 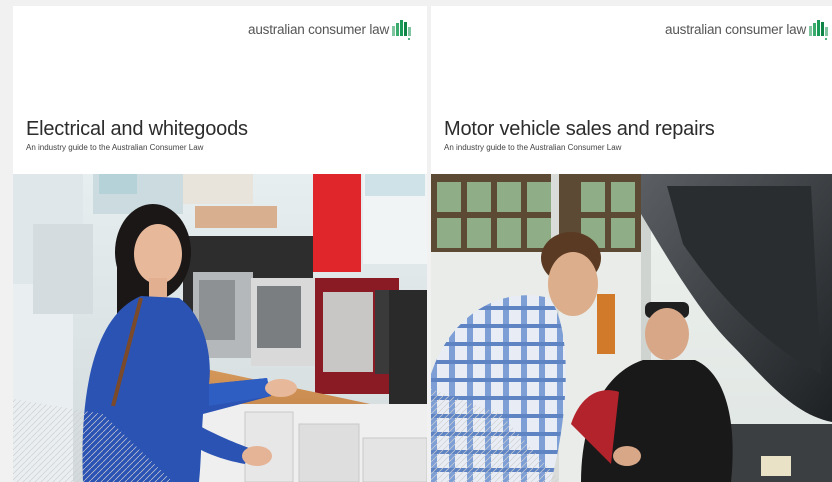 What do you see at coordinates (579, 129) in the screenshot?
I see `cover-title: Motor vehicle sales and repairs` at bounding box center [579, 129].